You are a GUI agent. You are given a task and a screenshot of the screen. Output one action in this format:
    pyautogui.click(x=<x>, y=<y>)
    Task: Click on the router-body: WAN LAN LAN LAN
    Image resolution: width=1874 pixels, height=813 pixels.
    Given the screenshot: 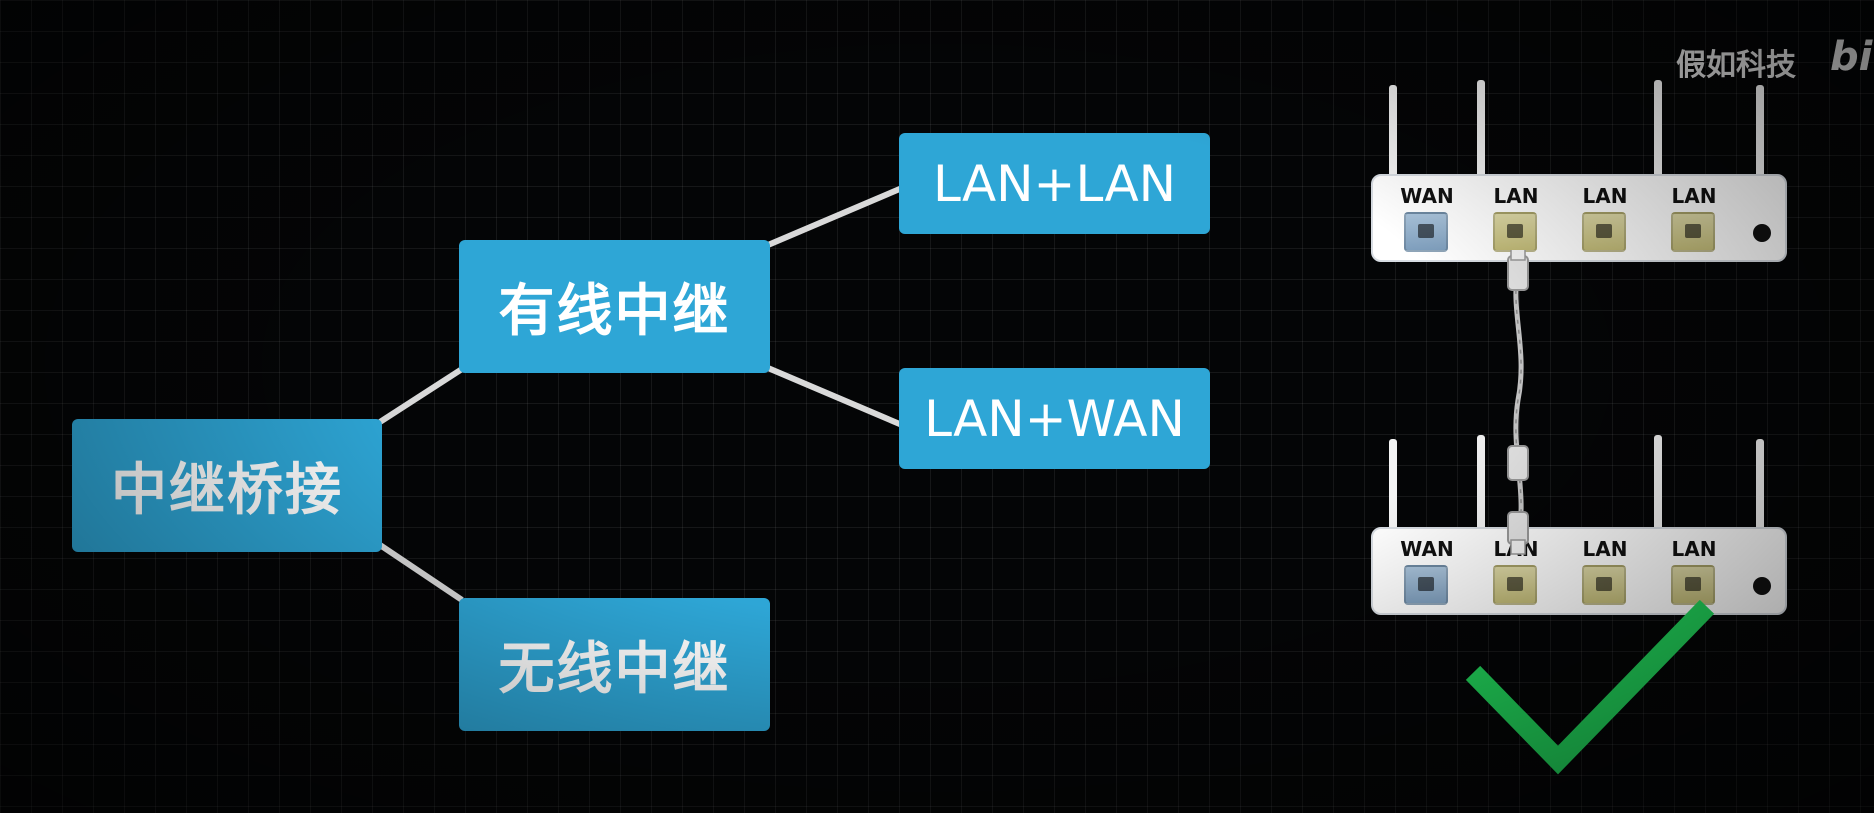 What is the action you would take?
    pyautogui.click(x=1579, y=218)
    